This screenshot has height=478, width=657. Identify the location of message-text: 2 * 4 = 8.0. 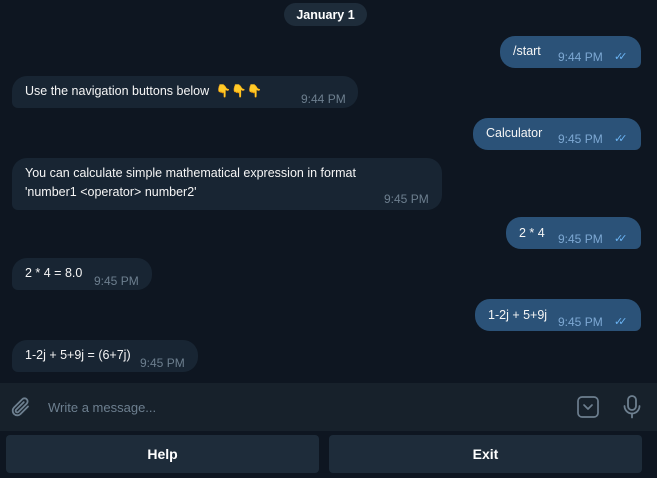
(54, 273).